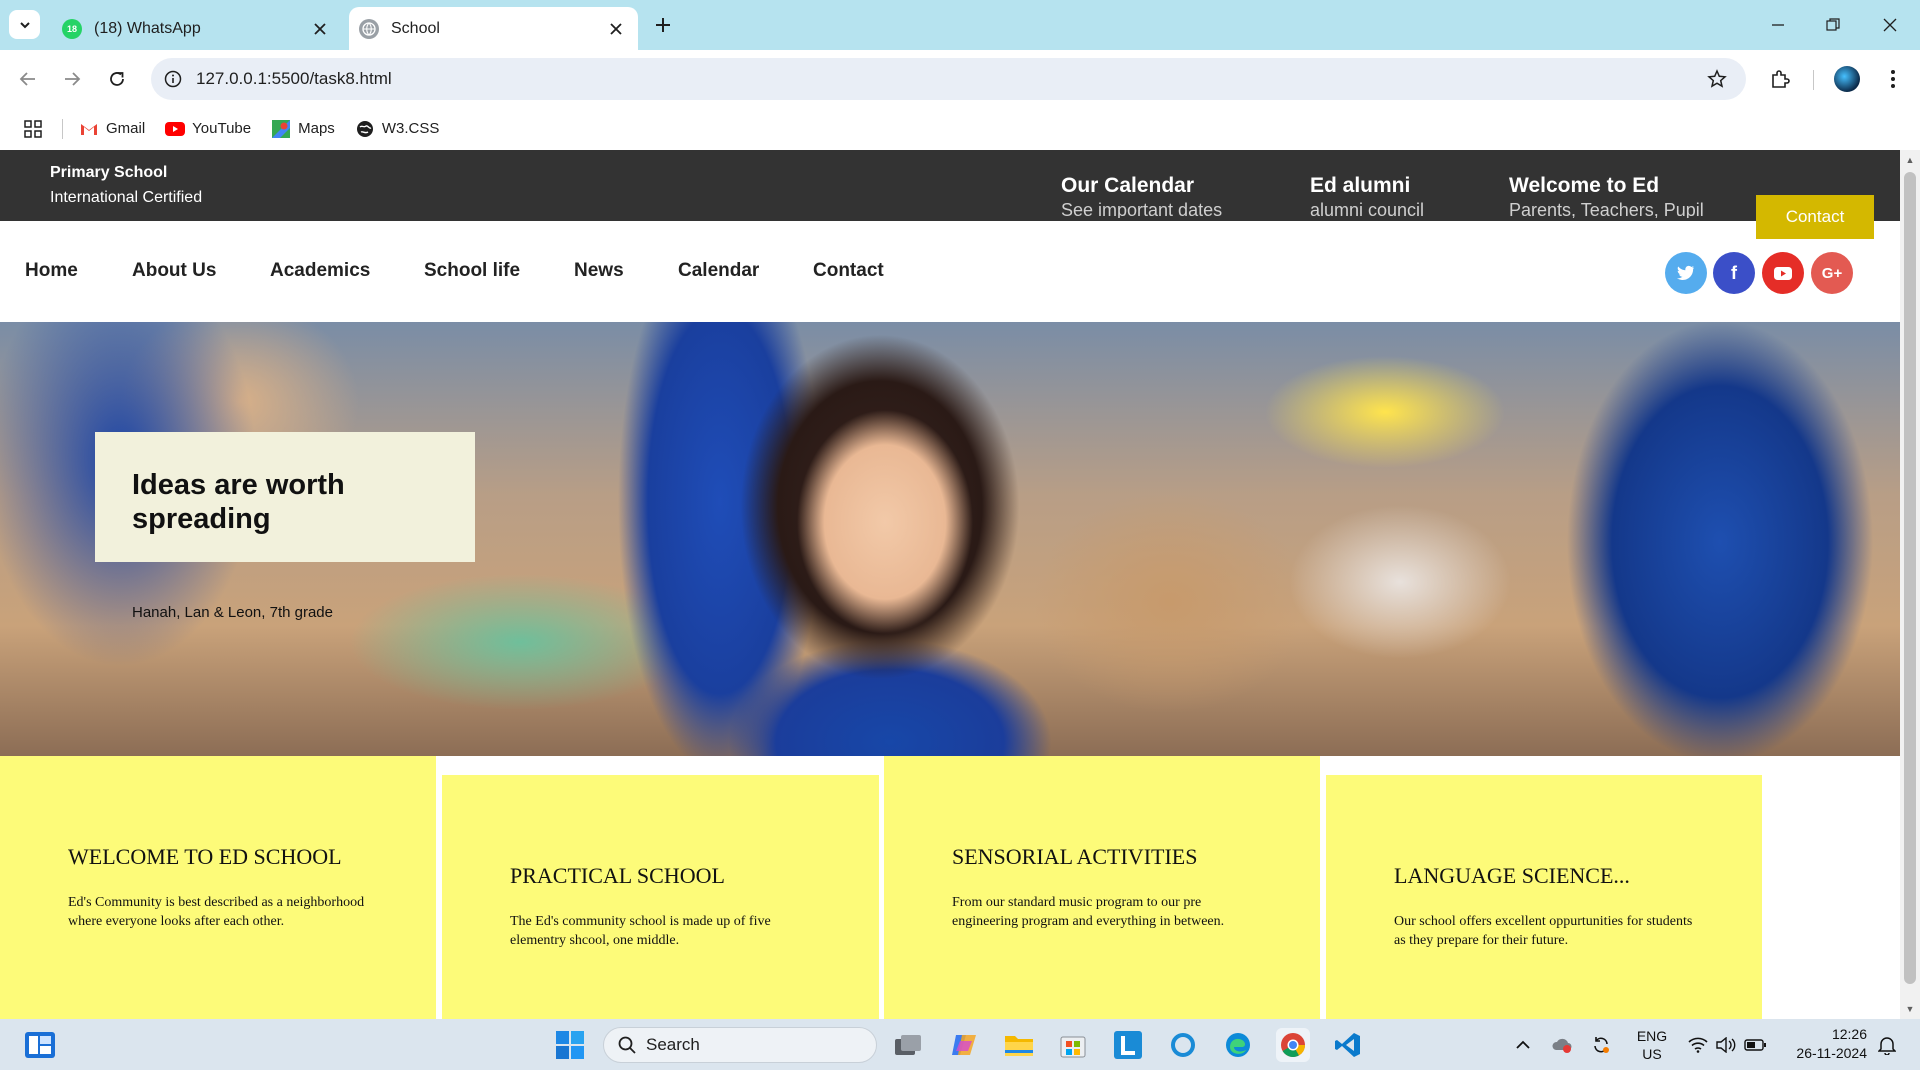 This screenshot has width=1920, height=1070. I want to click on bookmark-label: YouTube, so click(222, 128).